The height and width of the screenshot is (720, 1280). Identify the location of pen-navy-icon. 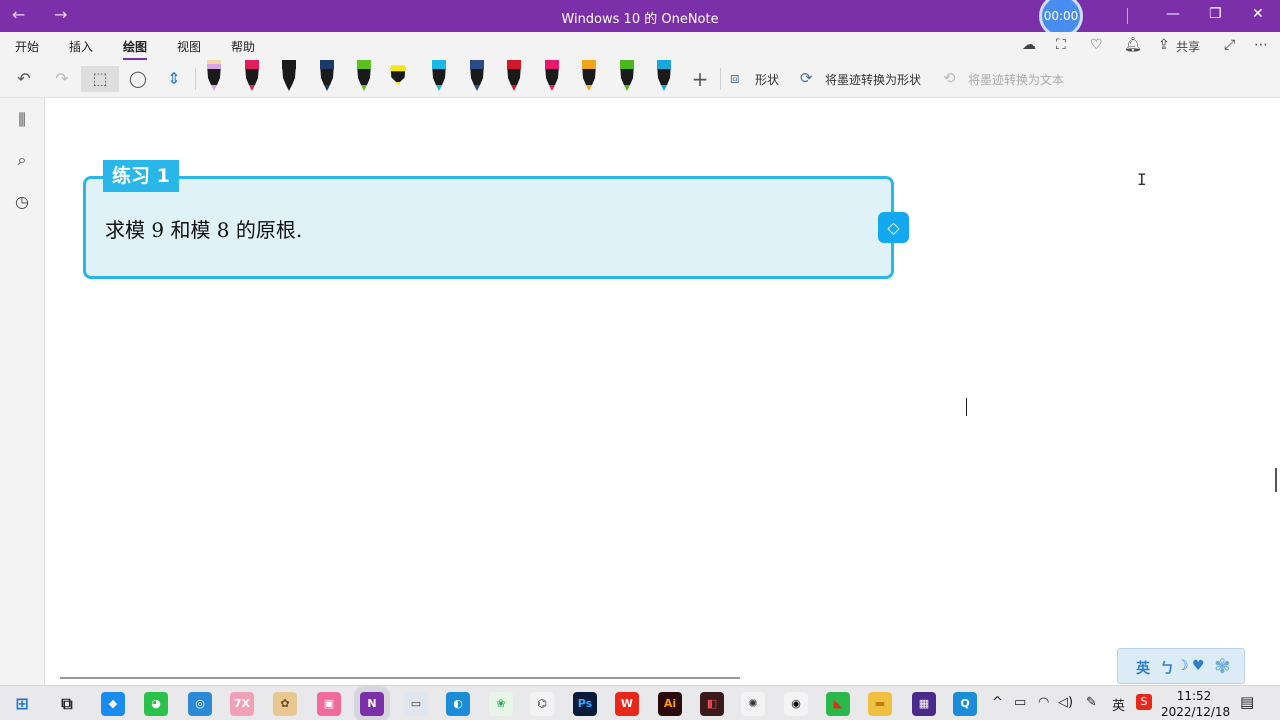
(327, 76).